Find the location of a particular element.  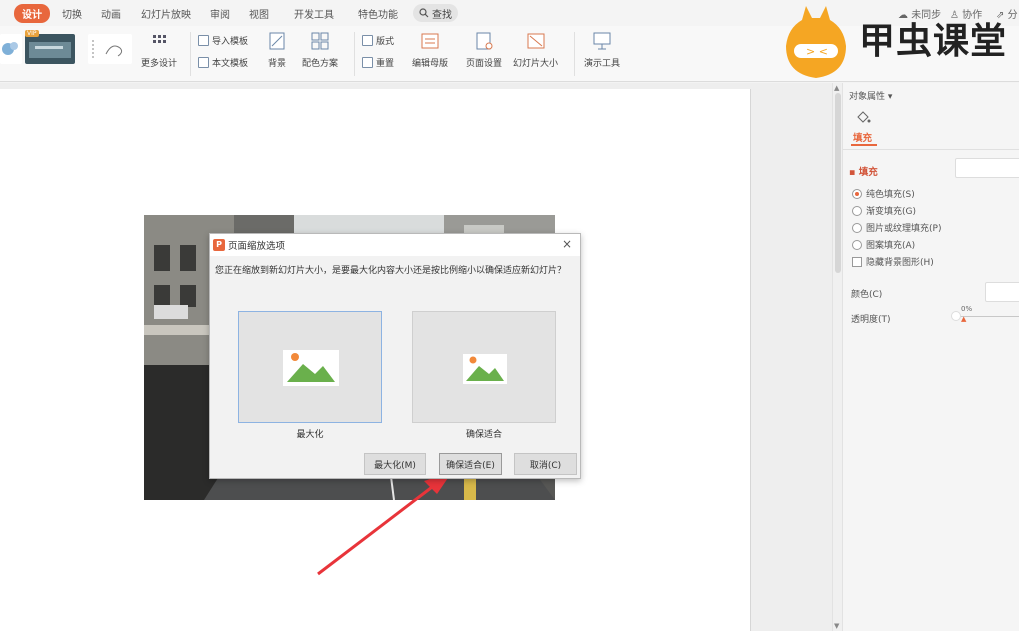

option-fit is located at coordinates (484, 367).